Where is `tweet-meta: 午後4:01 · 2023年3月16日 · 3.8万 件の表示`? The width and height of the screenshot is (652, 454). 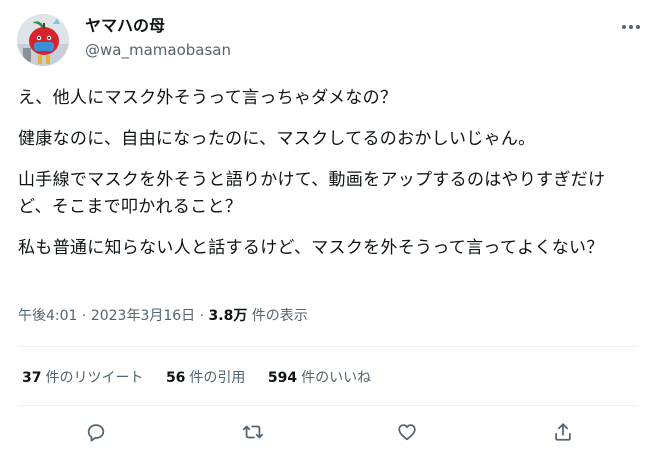
tweet-meta: 午後4:01 · 2023年3月16日 · 3.8万 件の表示 is located at coordinates (163, 316).